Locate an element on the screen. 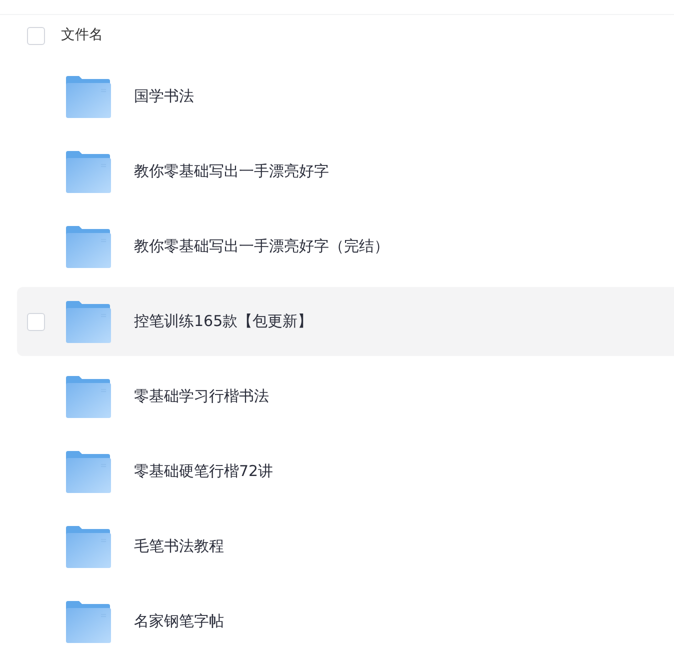 The width and height of the screenshot is (674, 669). column-header: 文件名 is located at coordinates (82, 35).